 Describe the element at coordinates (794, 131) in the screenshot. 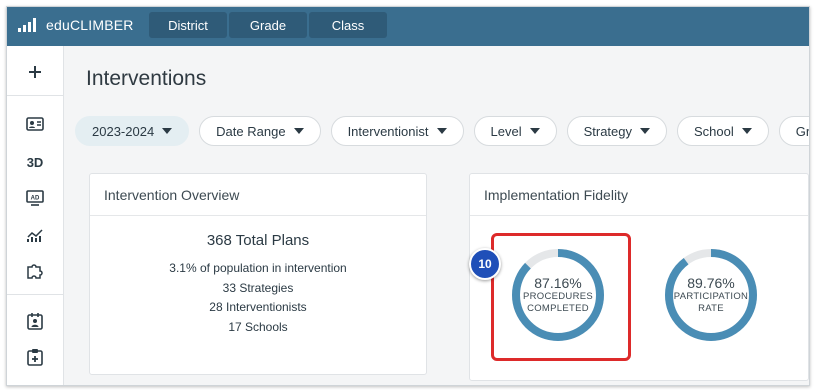

I see `filter-grade: Grade` at that location.